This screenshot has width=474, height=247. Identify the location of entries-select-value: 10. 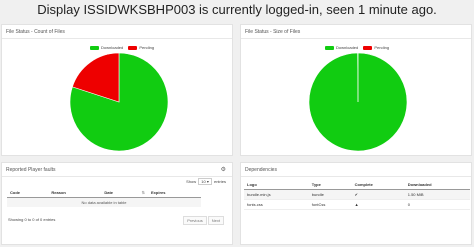
(203, 181).